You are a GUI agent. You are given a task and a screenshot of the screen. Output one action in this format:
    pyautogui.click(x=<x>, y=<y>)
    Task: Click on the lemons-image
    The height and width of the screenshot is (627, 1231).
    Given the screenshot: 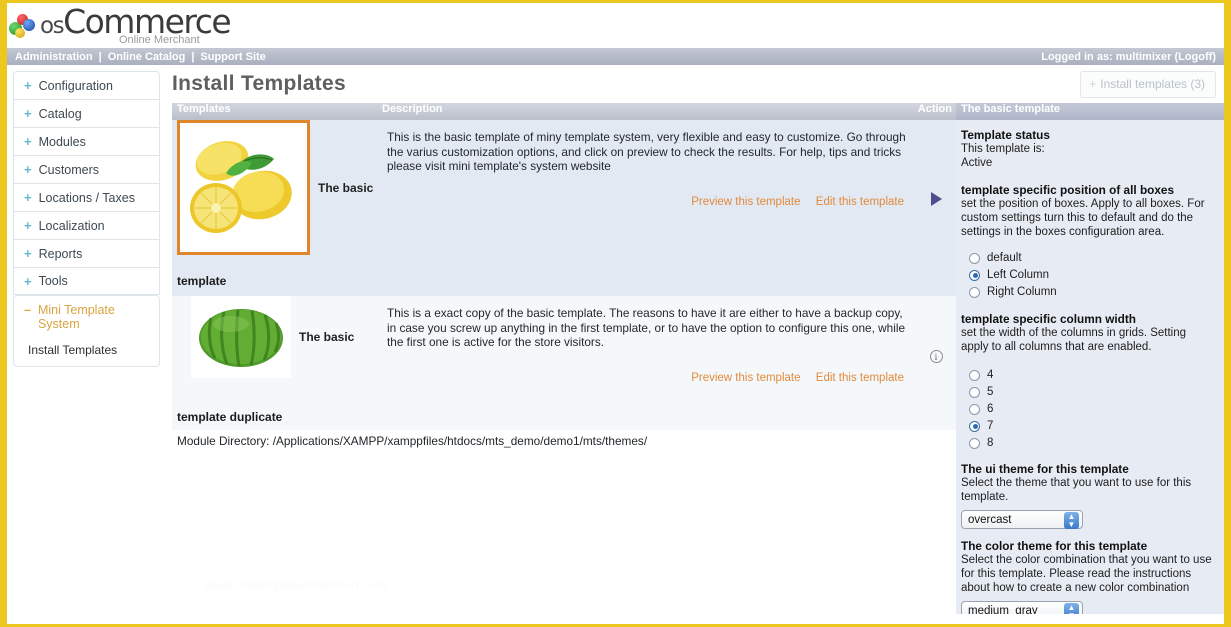 What is the action you would take?
    pyautogui.click(x=243, y=187)
    